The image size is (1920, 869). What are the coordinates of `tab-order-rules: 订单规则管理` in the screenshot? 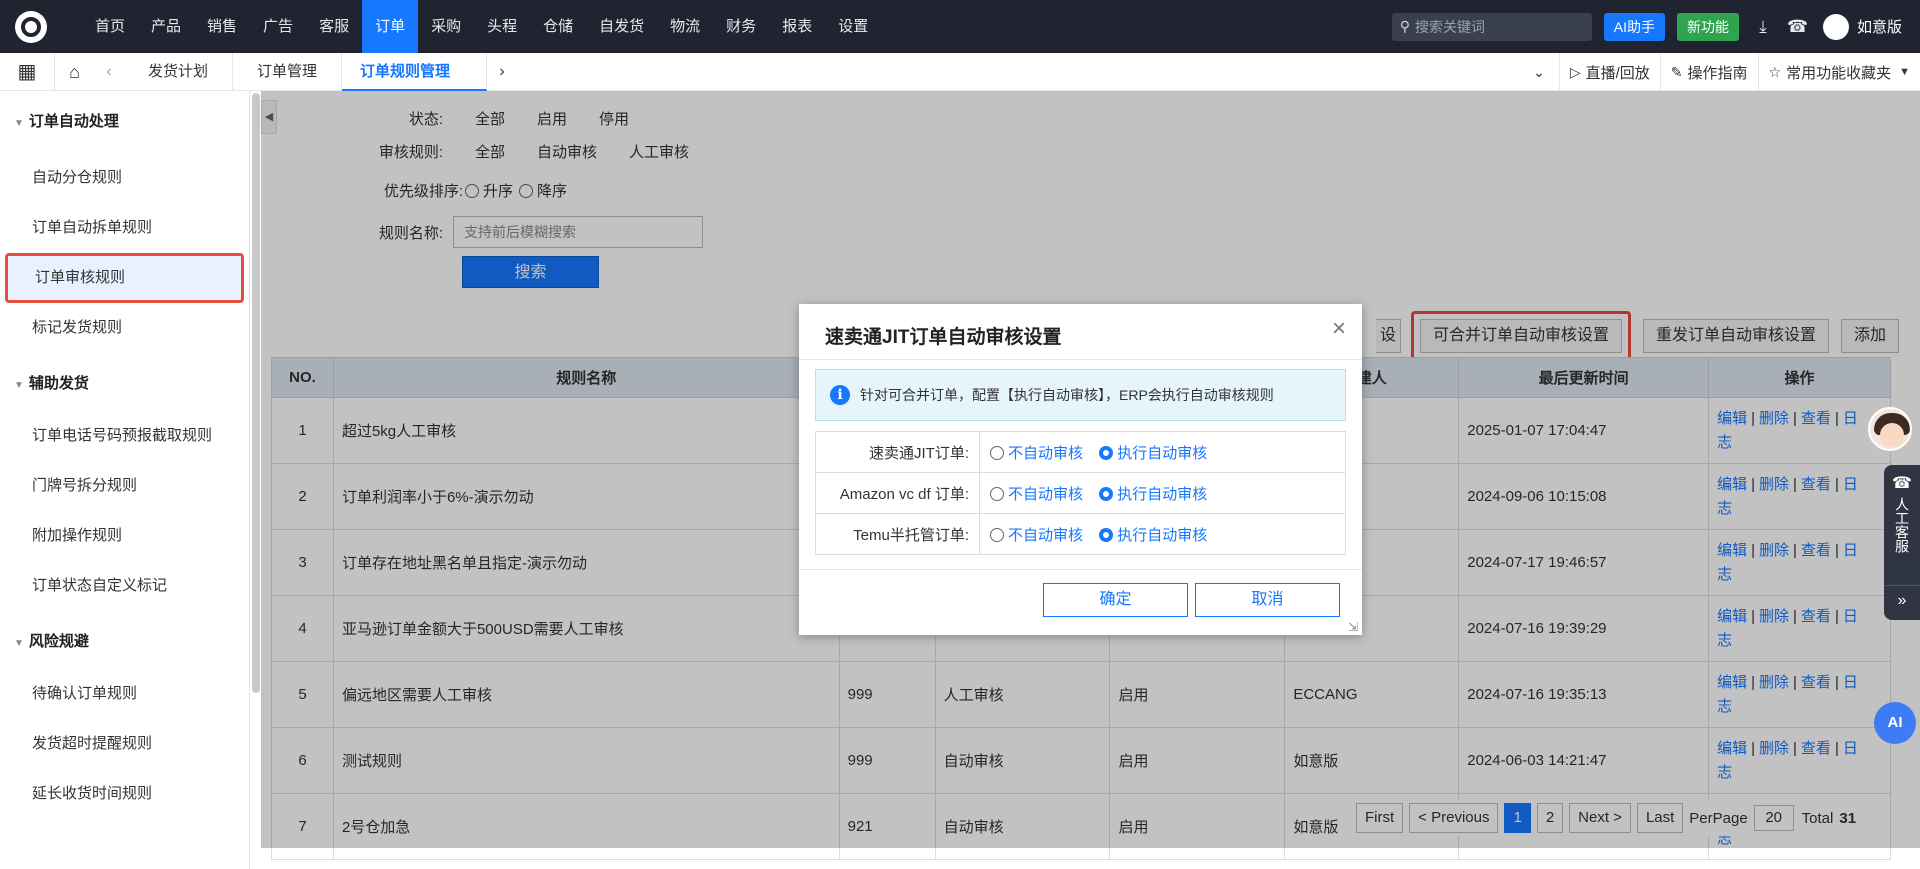 It's located at (415, 71).